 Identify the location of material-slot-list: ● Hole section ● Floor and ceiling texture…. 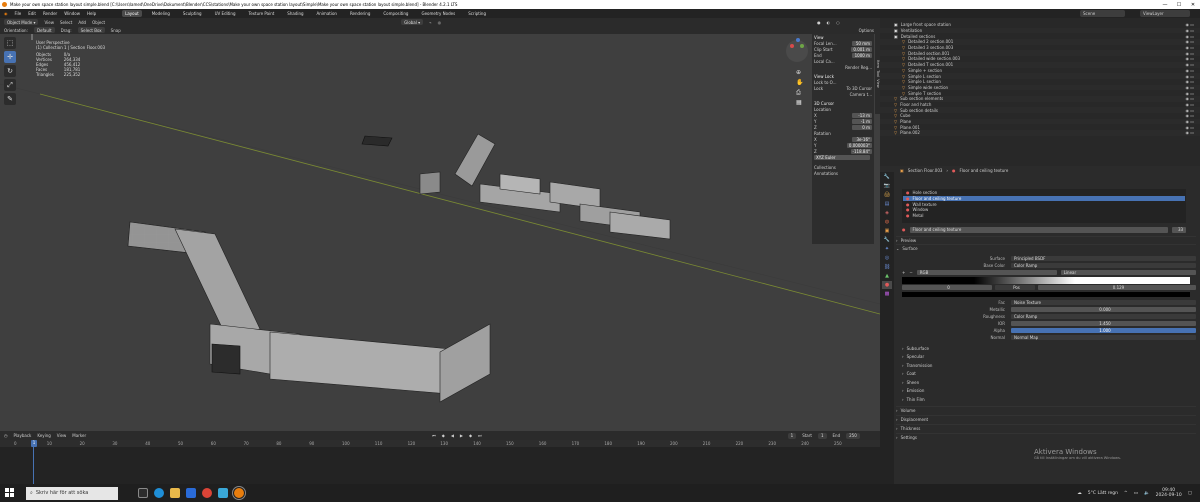
(1044, 206).